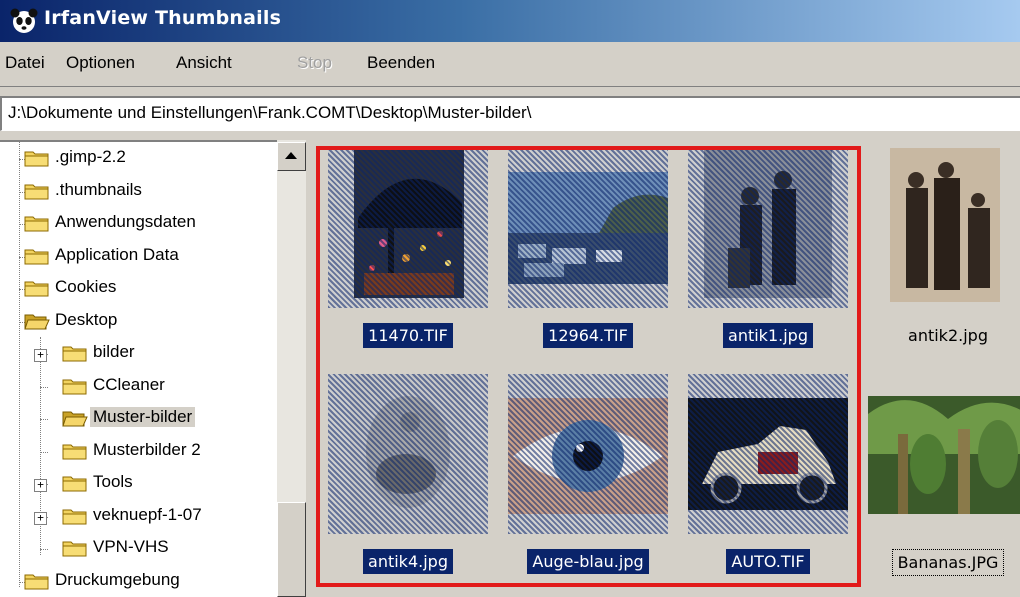 This screenshot has height=597, width=1020. Describe the element at coordinates (117, 254) in the screenshot. I see `tree-item-label: Application Data` at that location.